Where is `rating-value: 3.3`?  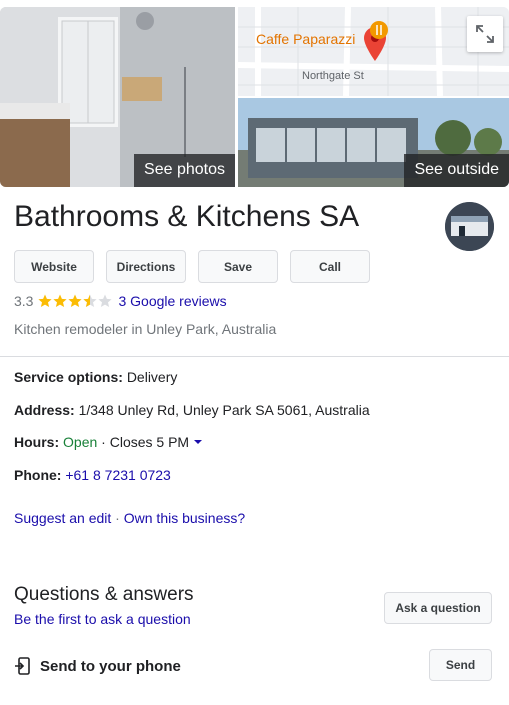 rating-value: 3.3 is located at coordinates (24, 301).